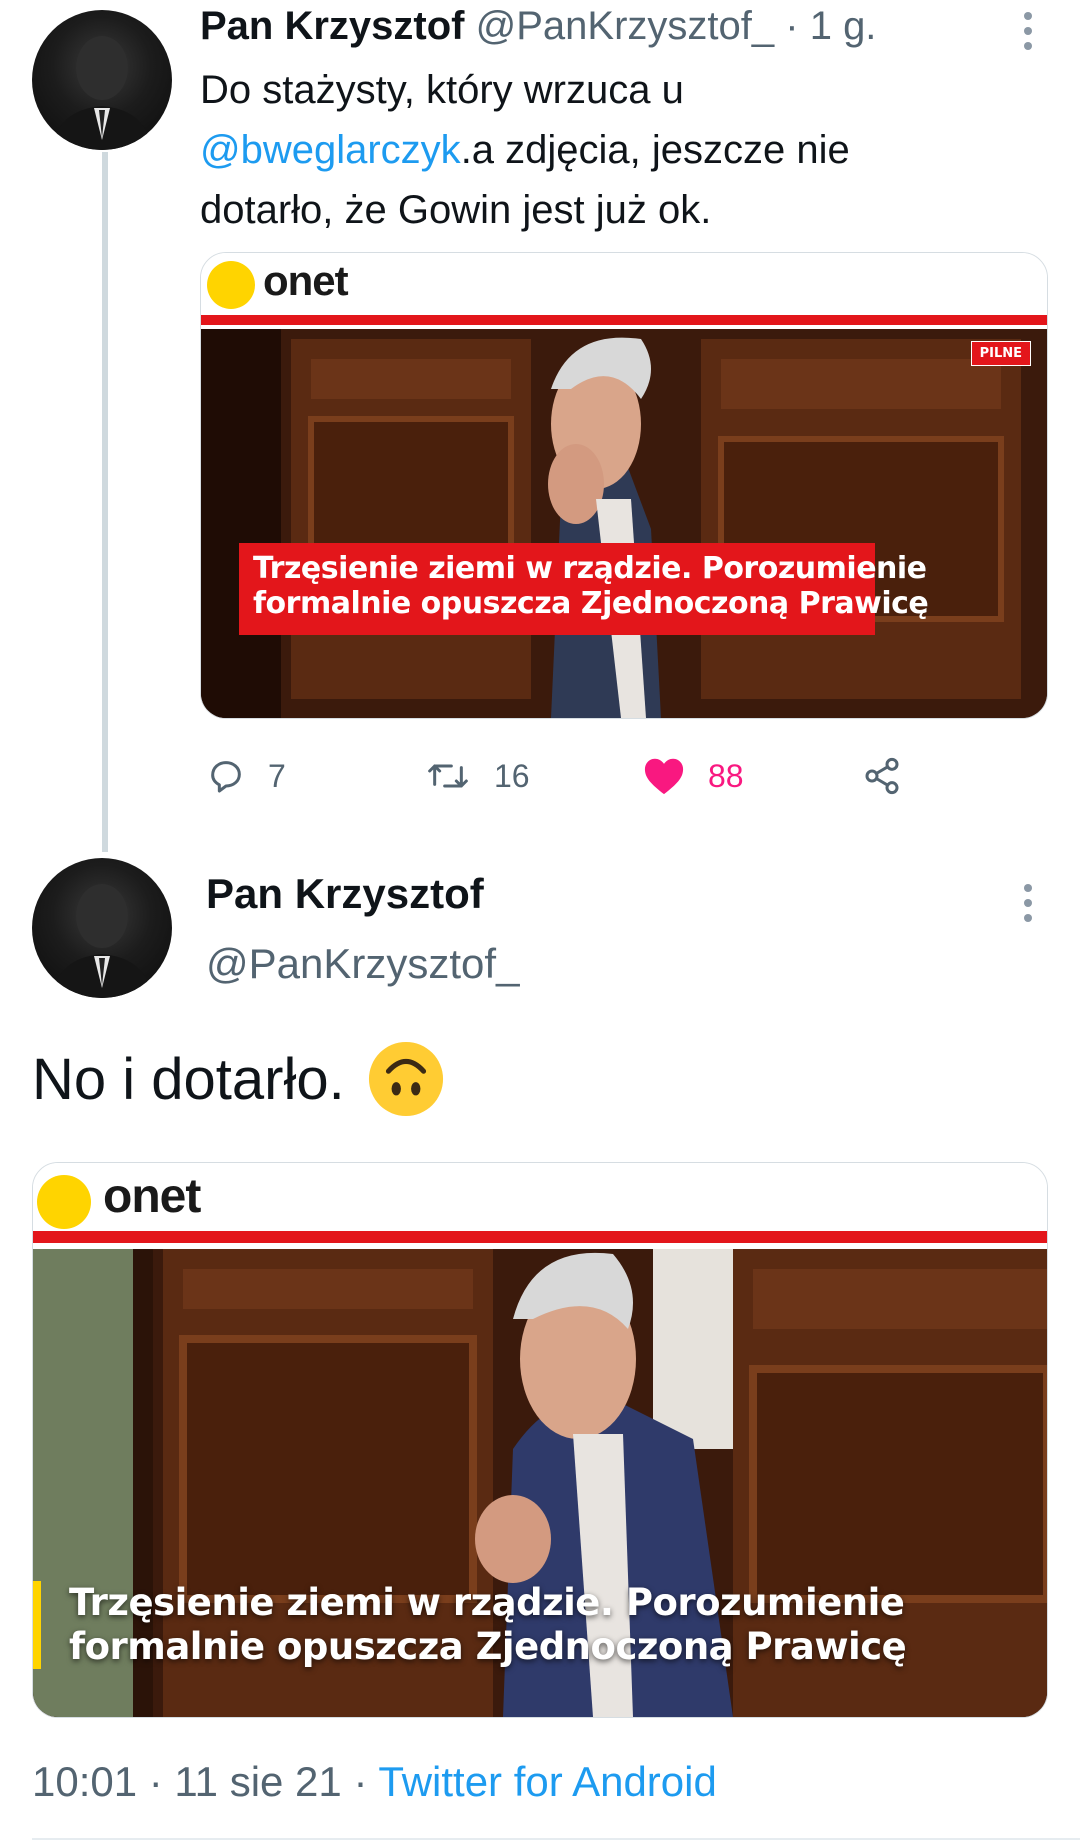  I want to click on reply-count: 7, so click(277, 775).